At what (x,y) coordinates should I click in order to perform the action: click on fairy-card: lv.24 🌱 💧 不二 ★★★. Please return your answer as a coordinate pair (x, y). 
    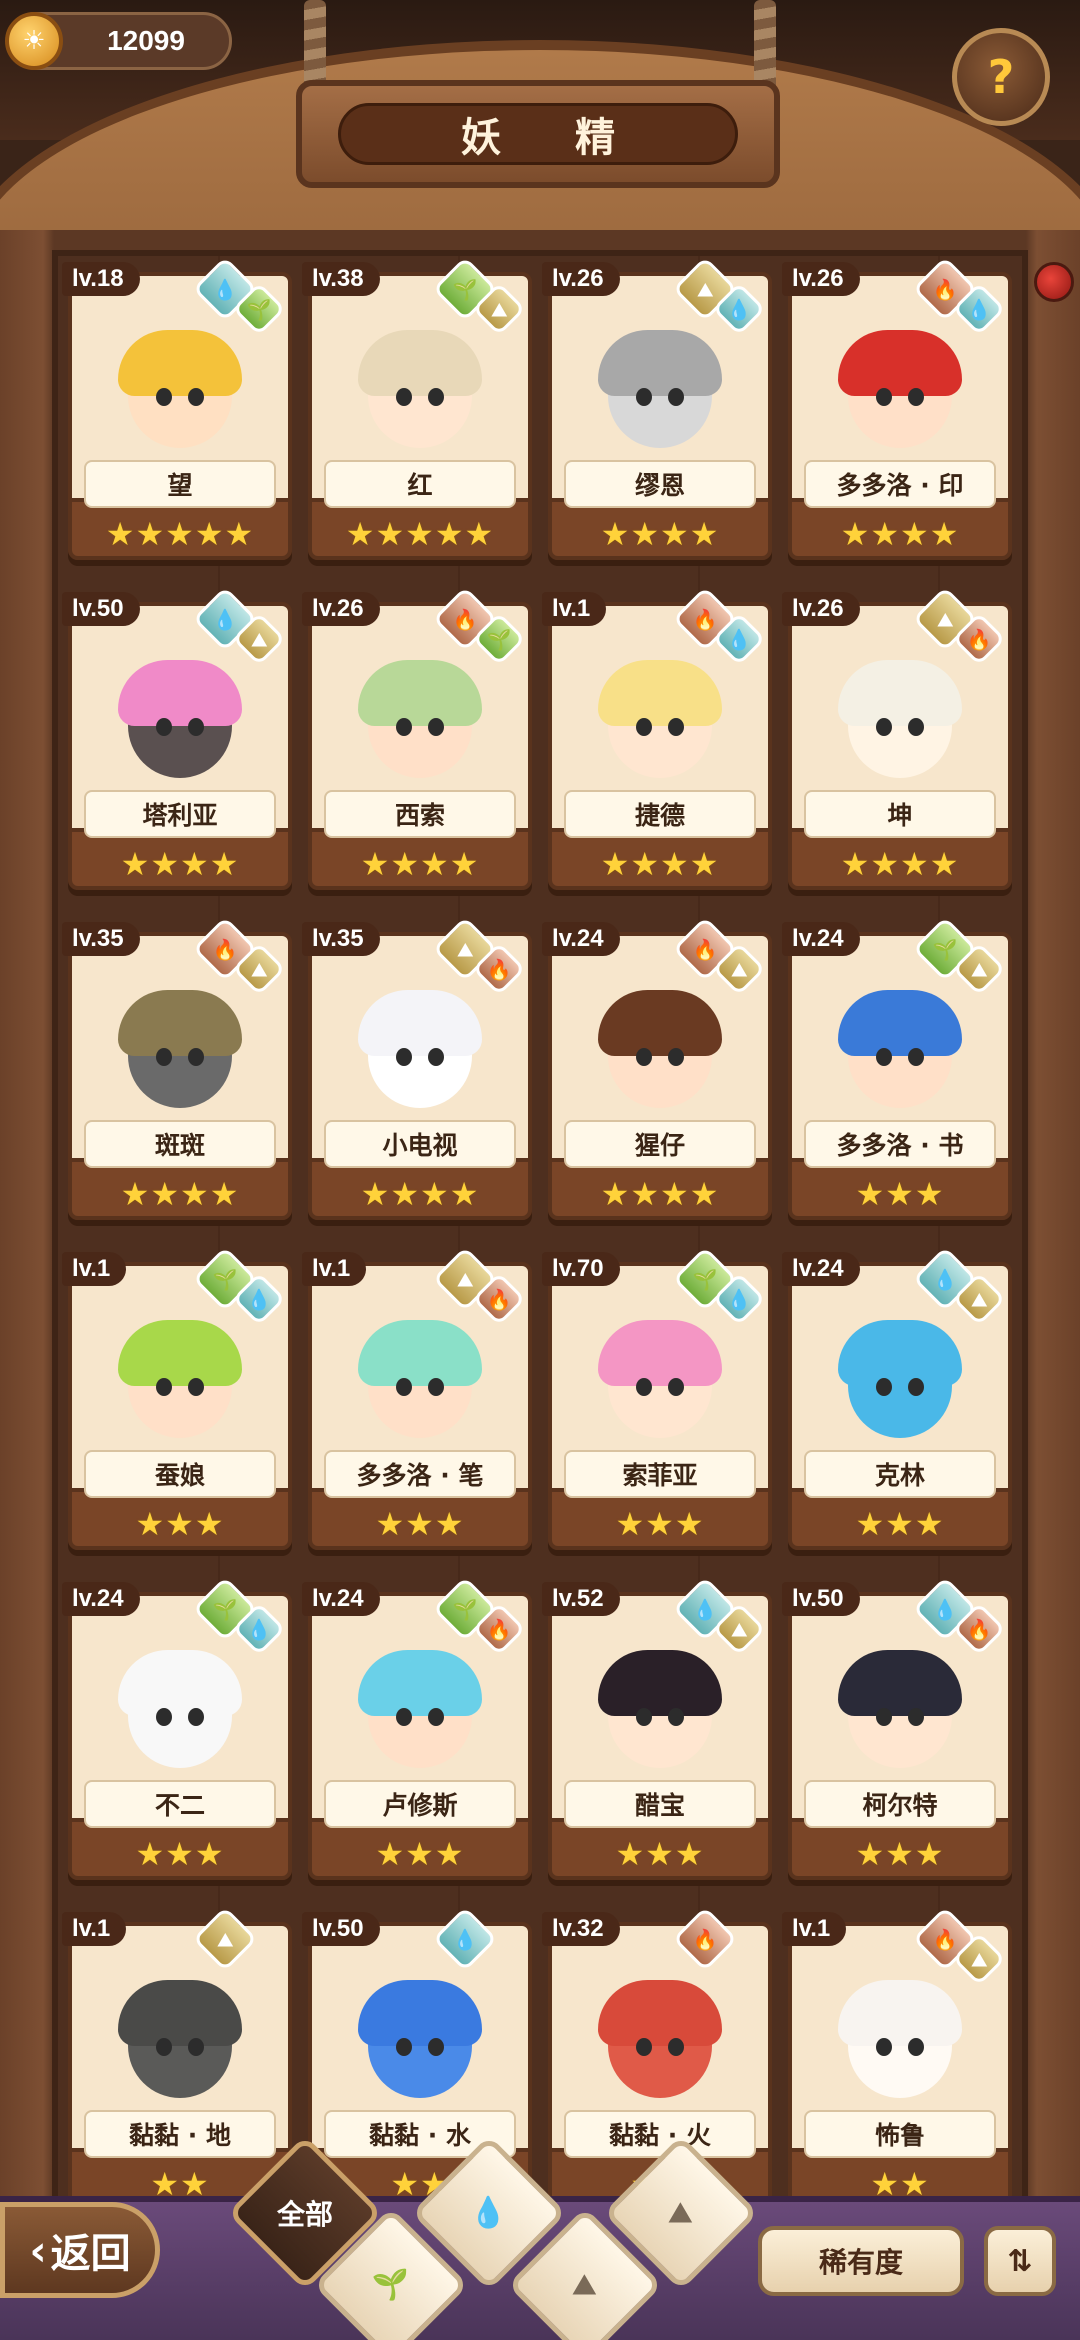
    Looking at the image, I should click on (180, 1734).